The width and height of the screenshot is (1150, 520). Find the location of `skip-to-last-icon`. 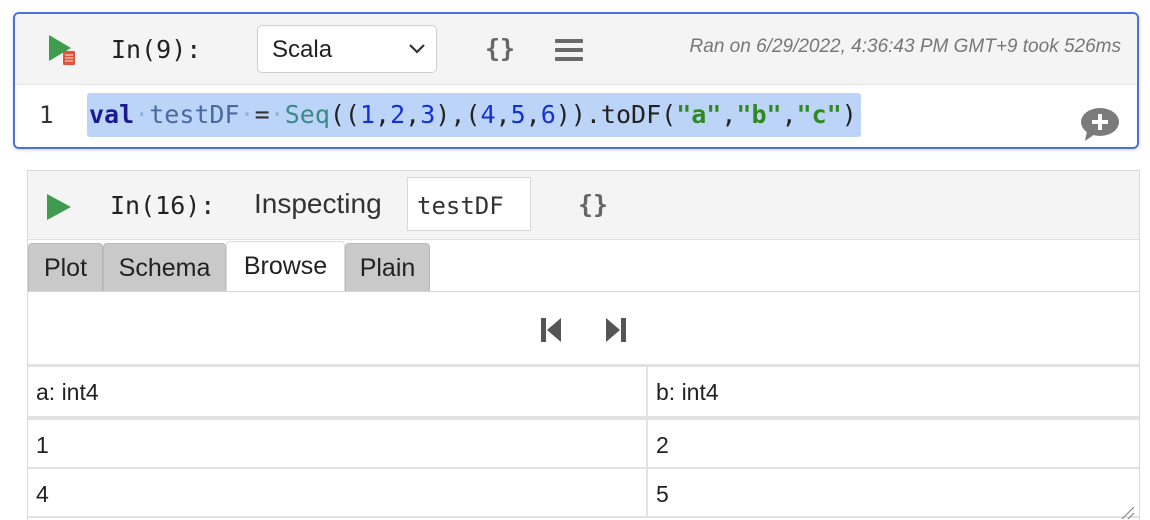

skip-to-last-icon is located at coordinates (616, 330).